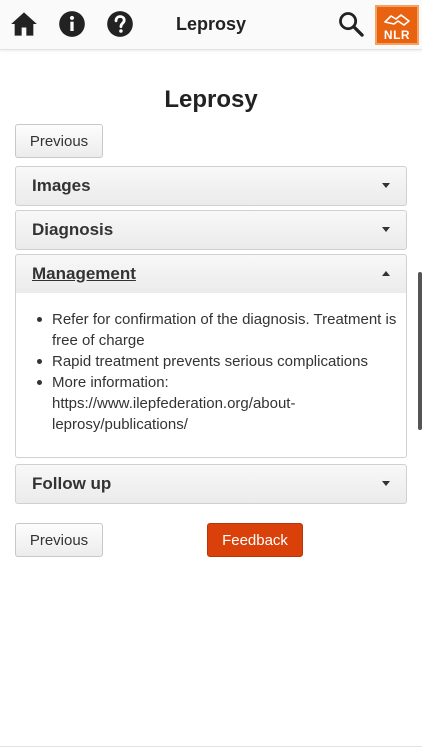 Image resolution: width=422 pixels, height=750 pixels. What do you see at coordinates (61, 185) in the screenshot?
I see `accordion-label: Images` at bounding box center [61, 185].